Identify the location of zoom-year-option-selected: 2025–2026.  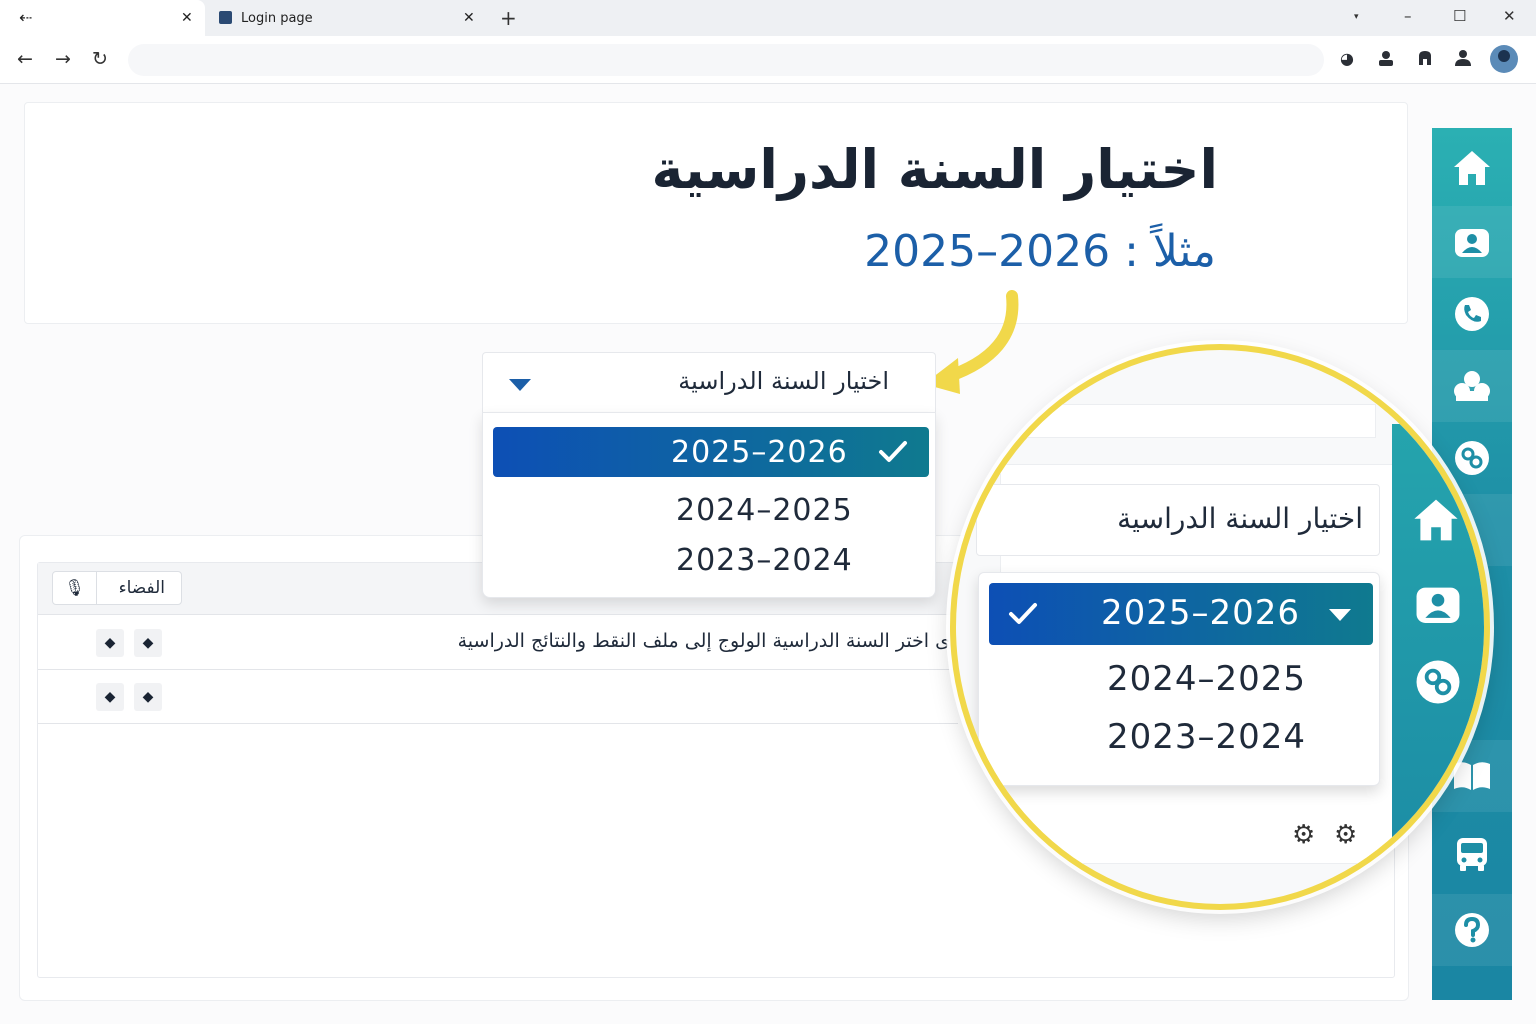
(1181, 614).